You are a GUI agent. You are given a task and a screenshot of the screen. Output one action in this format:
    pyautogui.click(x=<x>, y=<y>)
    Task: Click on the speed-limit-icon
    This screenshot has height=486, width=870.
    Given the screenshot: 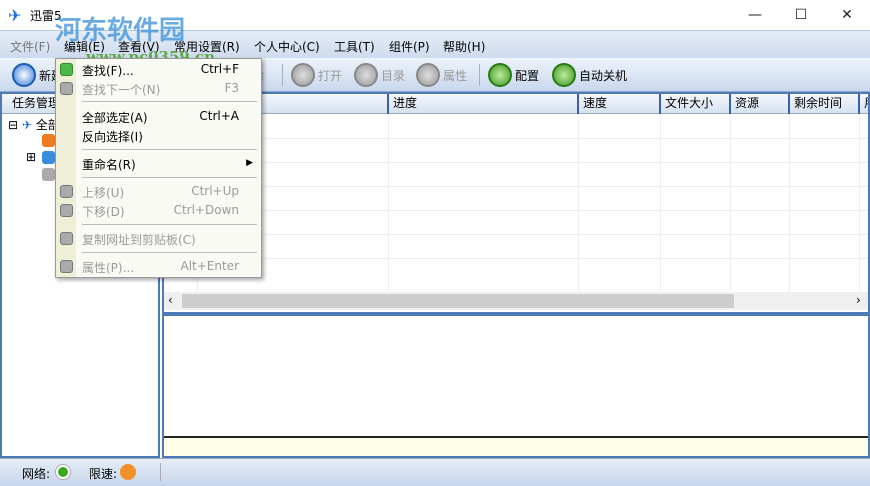 What is the action you would take?
    pyautogui.click(x=128, y=472)
    